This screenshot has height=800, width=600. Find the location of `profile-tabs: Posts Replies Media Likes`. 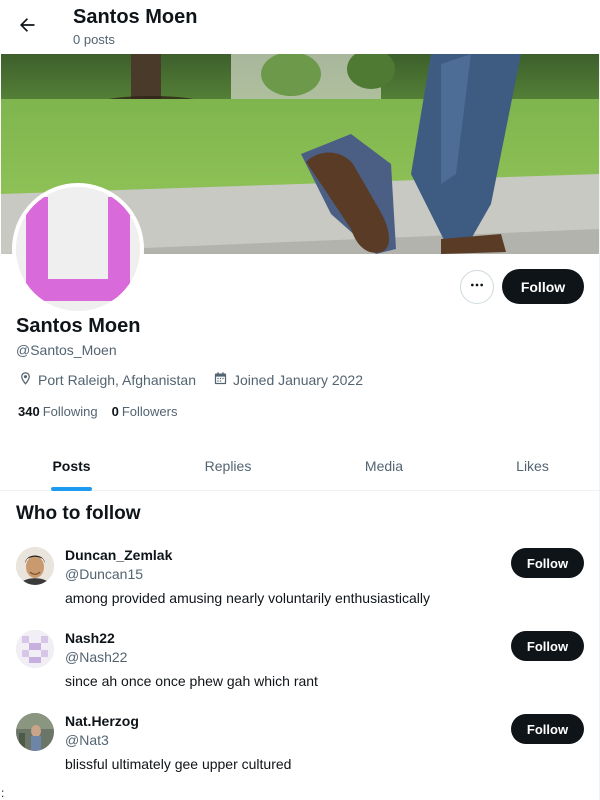

profile-tabs: Posts Replies Media Likes is located at coordinates (300, 465).